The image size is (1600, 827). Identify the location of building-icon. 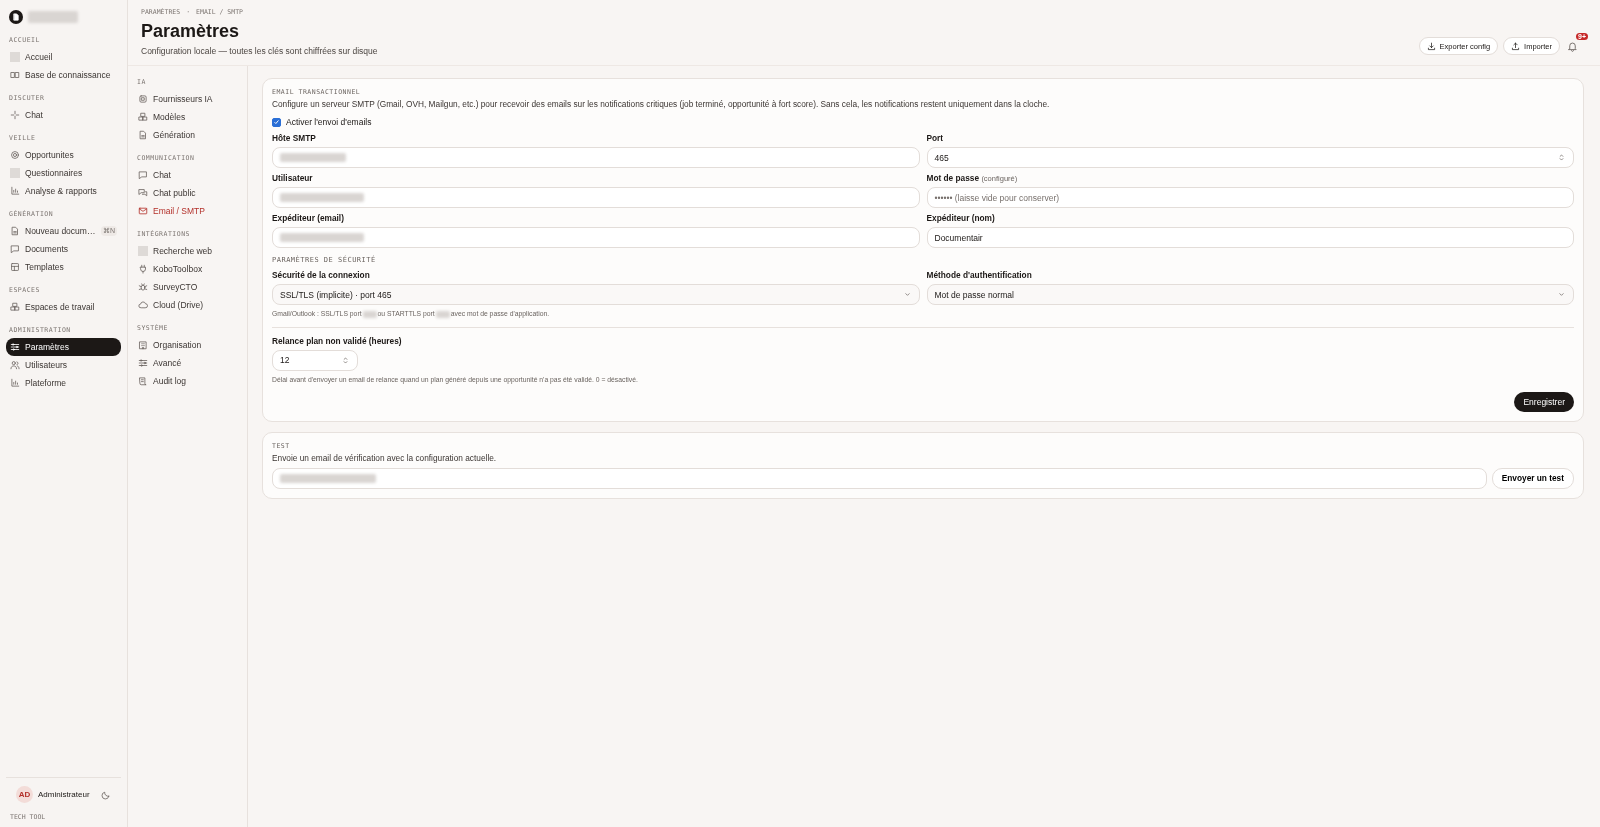
(143, 345).